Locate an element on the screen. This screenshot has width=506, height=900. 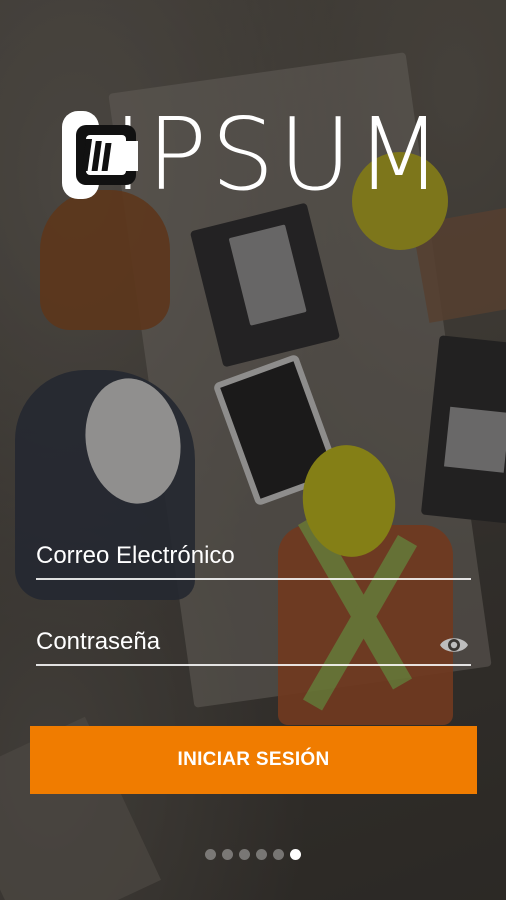
page-indicator is located at coordinates (253, 854).